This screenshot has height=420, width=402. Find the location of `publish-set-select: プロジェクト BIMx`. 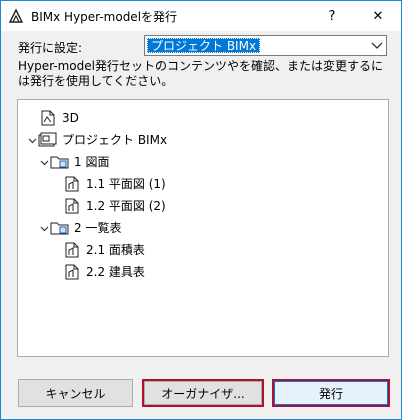

publish-set-select: プロジェクト BIMx is located at coordinates (265, 45).